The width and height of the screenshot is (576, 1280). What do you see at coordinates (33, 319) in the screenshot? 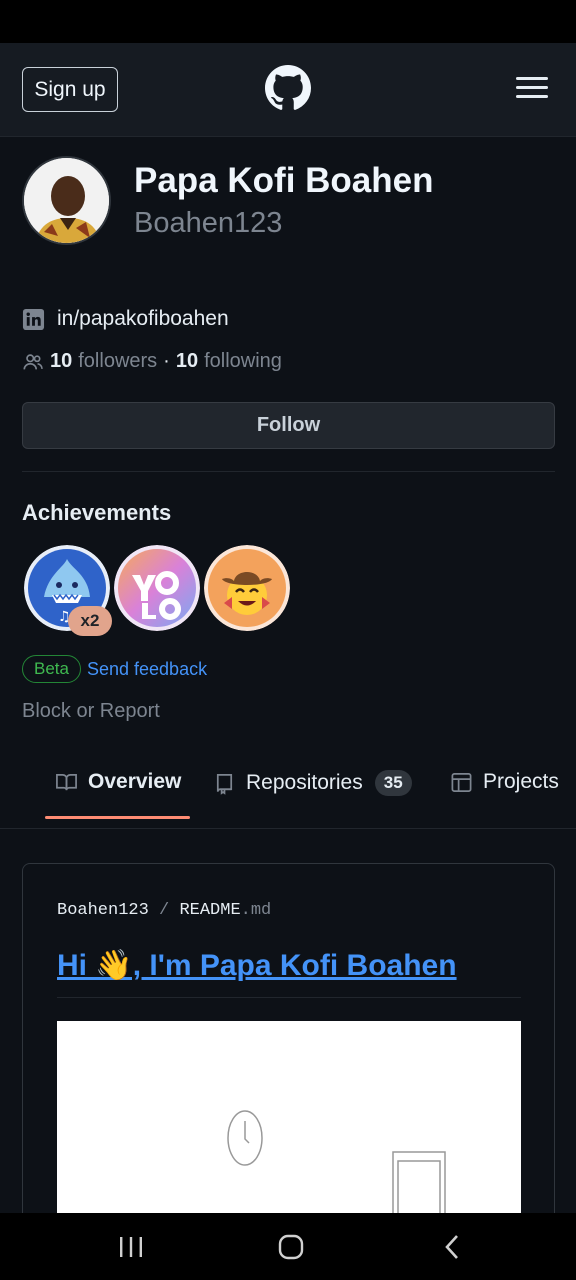
I see `linkedin-icon` at bounding box center [33, 319].